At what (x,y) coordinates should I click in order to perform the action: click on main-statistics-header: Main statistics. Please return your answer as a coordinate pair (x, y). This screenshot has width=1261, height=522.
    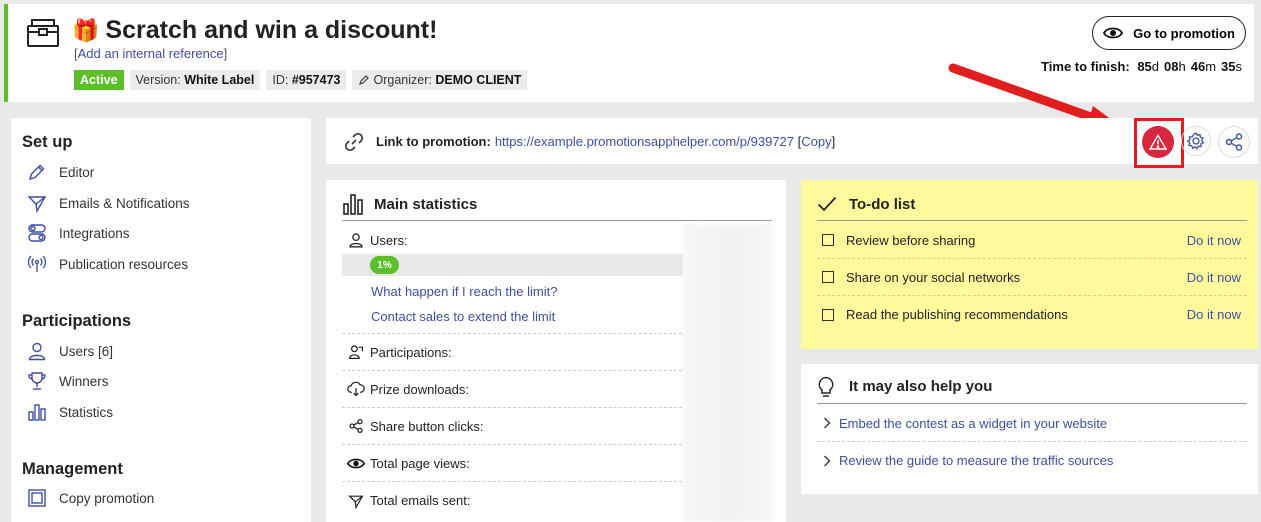
    Looking at the image, I should click on (557, 204).